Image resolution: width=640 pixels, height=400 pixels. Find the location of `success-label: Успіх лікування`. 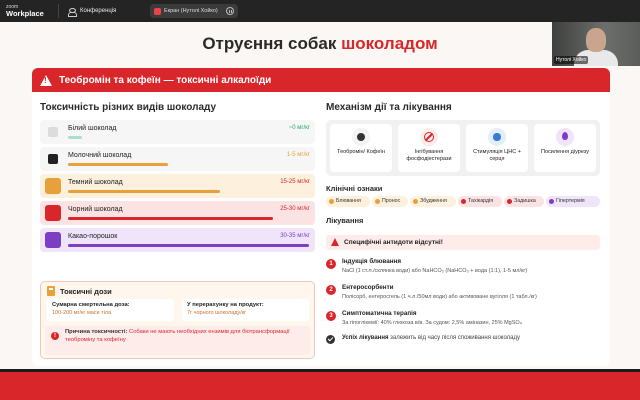

success-label: Успіх лікування is located at coordinates (365, 338).